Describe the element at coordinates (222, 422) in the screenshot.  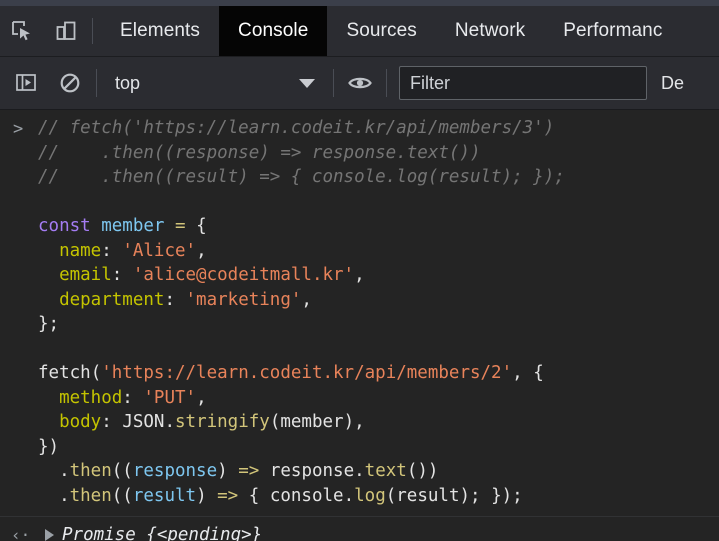
I see `code-token: stringify` at that location.